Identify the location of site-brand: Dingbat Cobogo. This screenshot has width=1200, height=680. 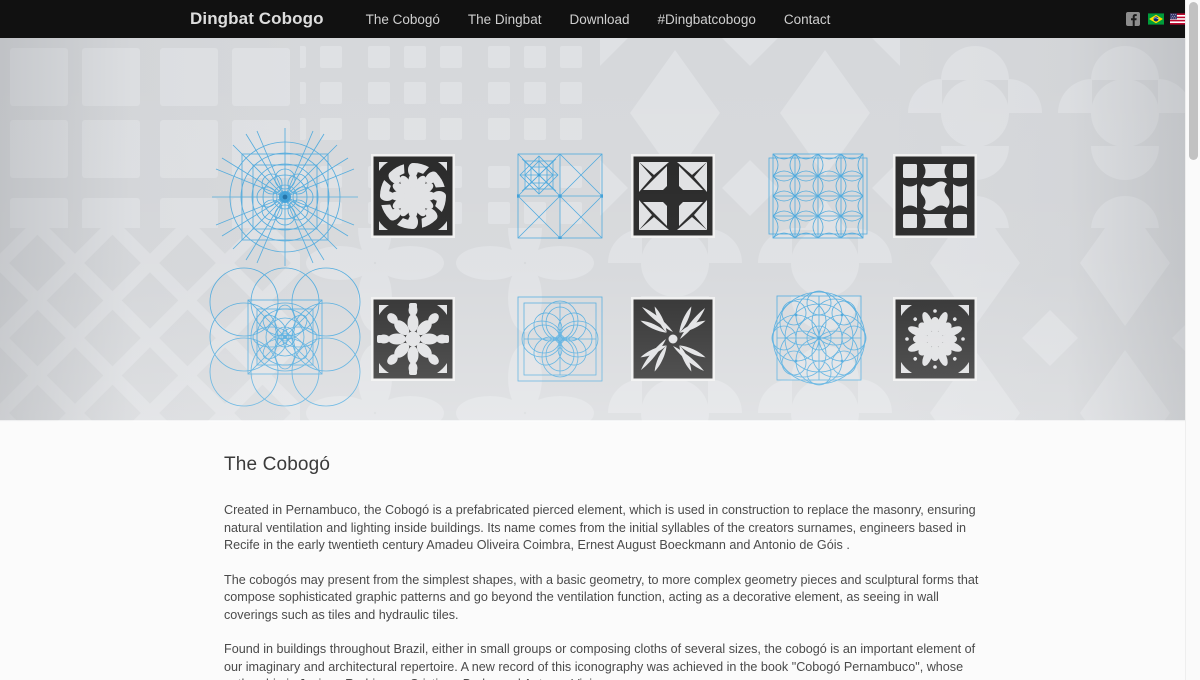
(257, 19).